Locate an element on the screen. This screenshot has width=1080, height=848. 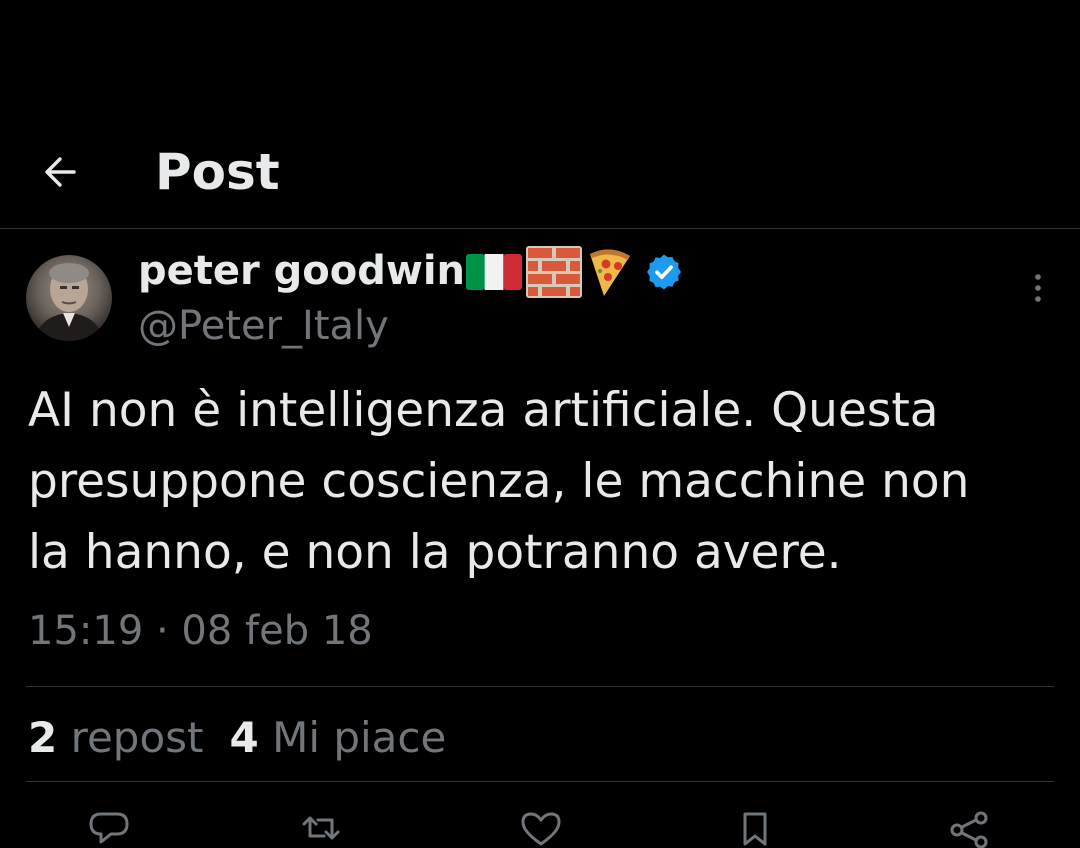
more-options-button is located at coordinates (1038, 288).